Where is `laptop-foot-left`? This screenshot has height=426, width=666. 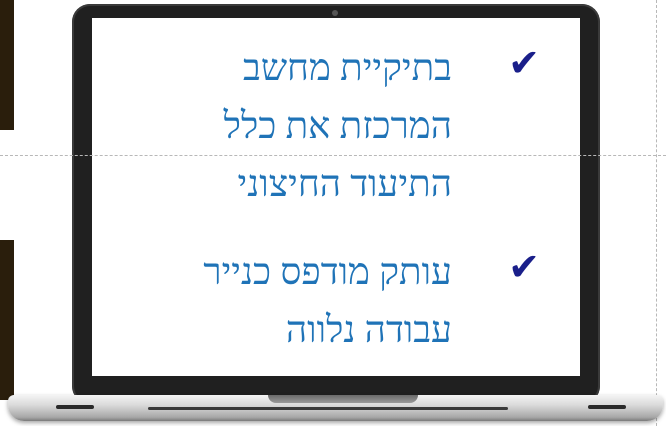 laptop-foot-left is located at coordinates (75, 407).